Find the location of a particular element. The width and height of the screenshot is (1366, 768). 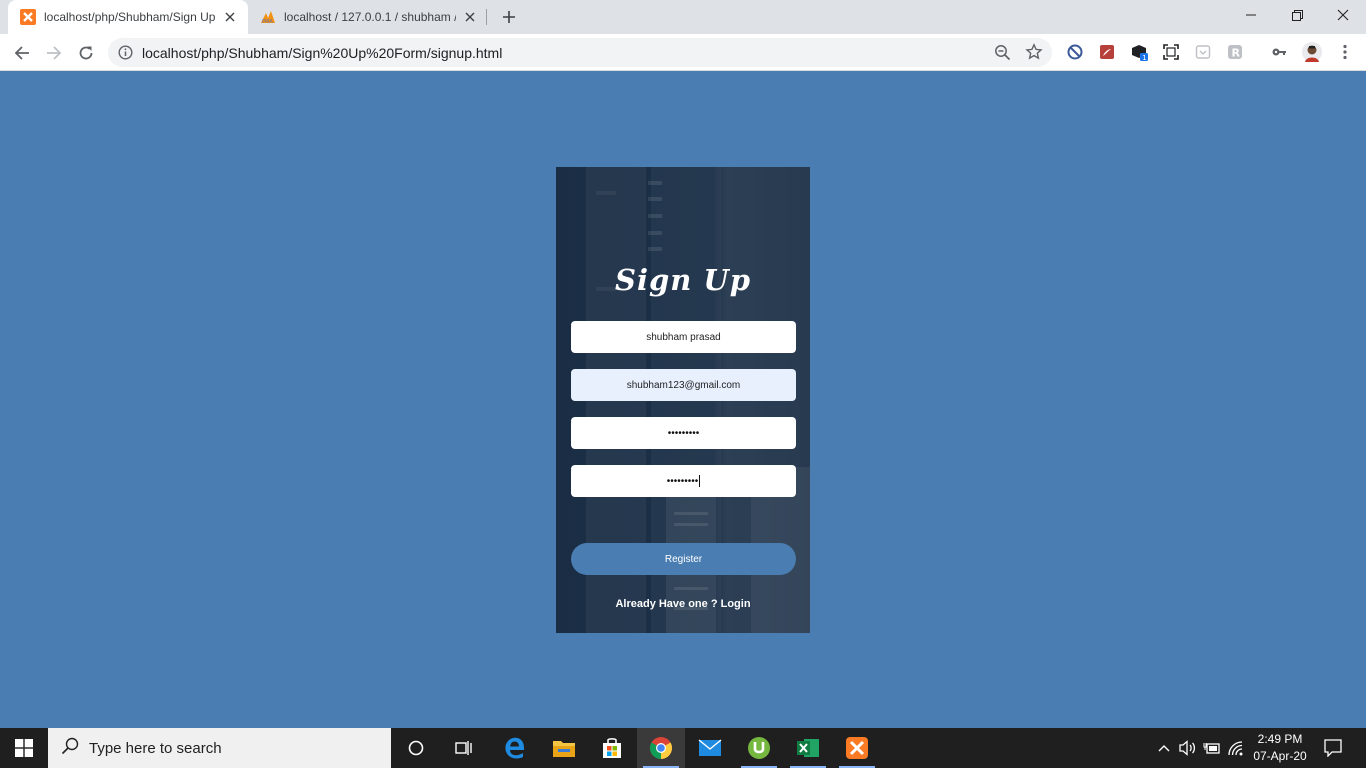

edge-icon is located at coordinates (515, 748).